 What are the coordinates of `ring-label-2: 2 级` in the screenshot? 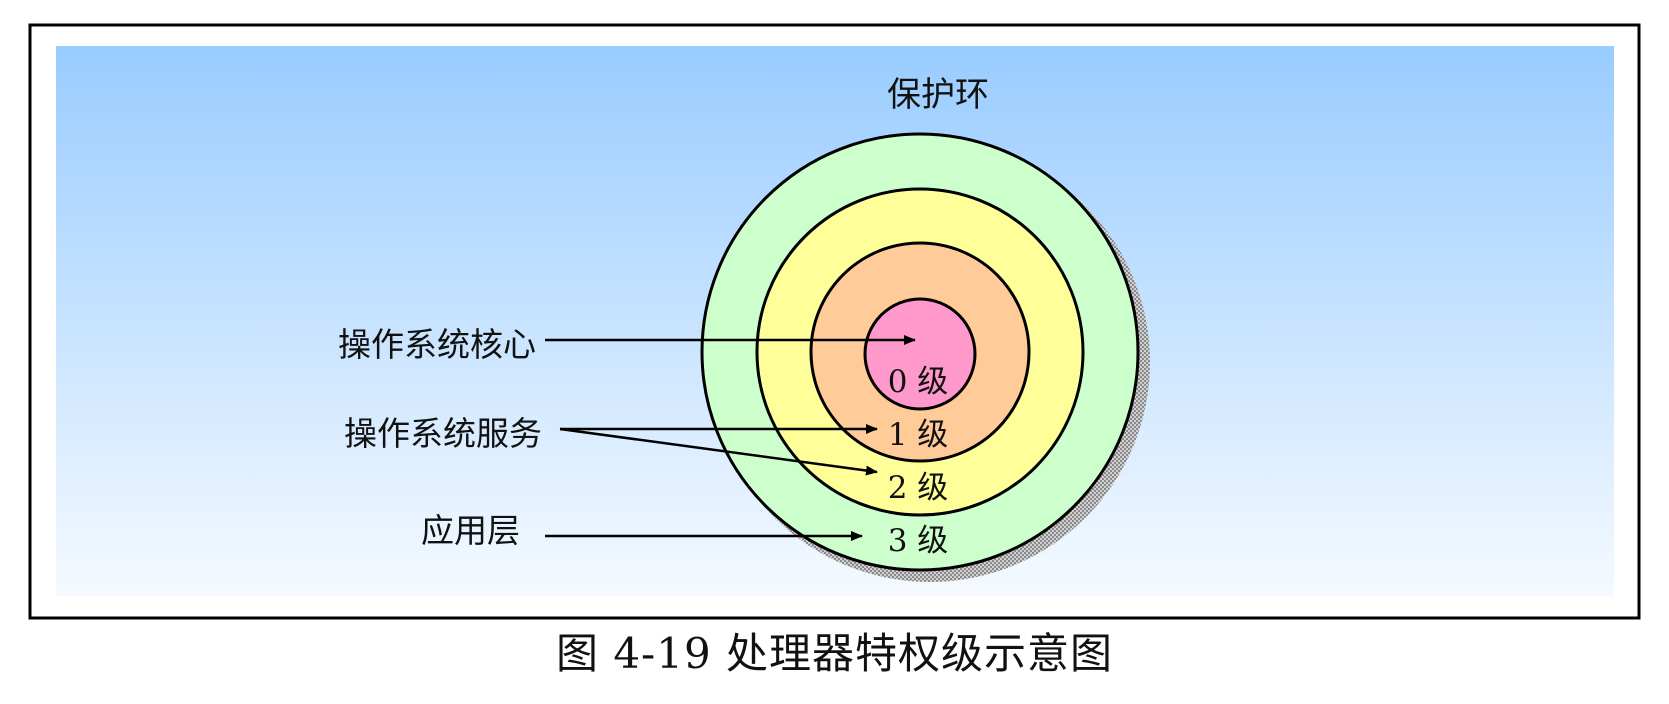 It's located at (918, 488).